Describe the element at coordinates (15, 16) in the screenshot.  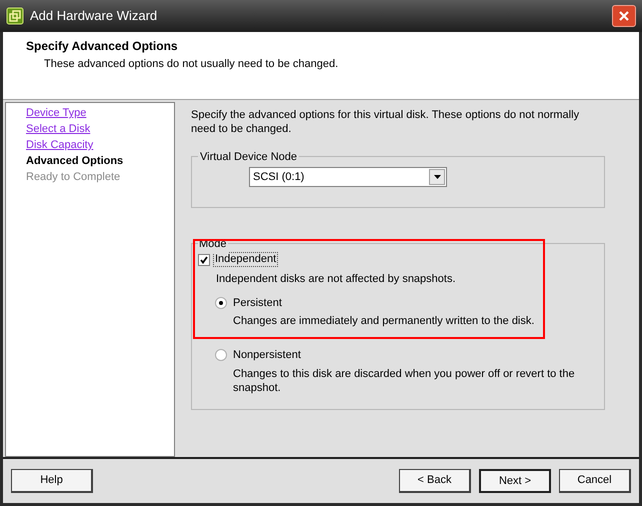
I see `app-icon` at that location.